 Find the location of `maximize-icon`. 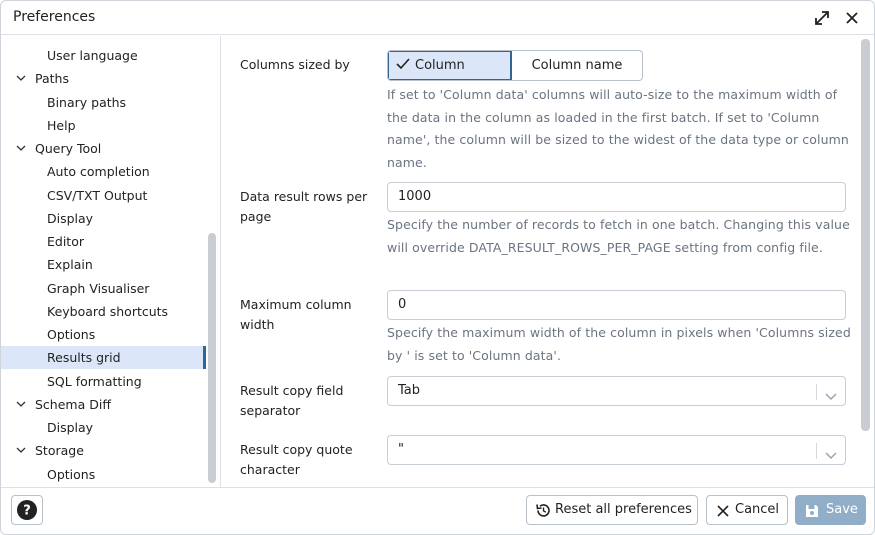

maximize-icon is located at coordinates (822, 18).